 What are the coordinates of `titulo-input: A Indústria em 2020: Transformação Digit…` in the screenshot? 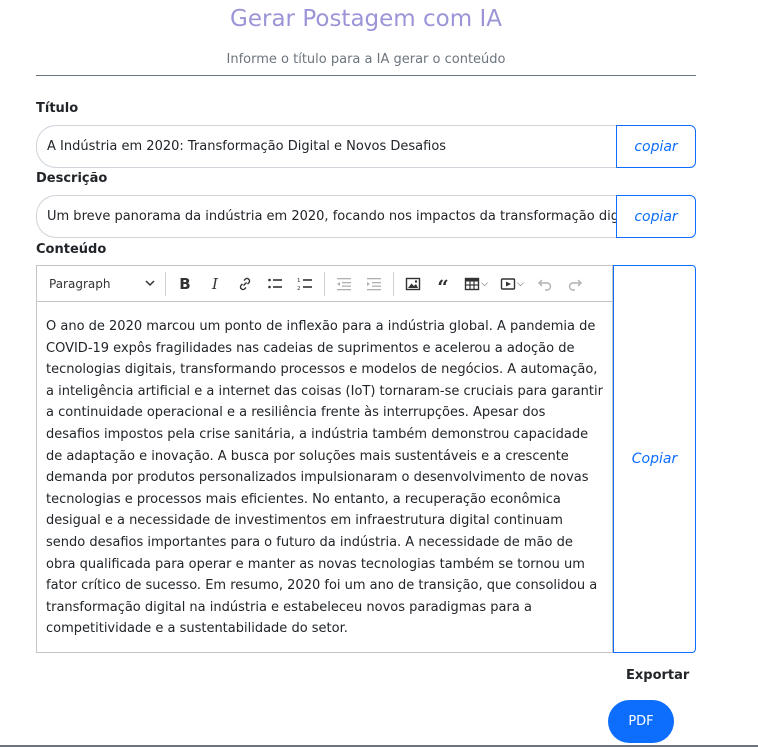 It's located at (326, 146).